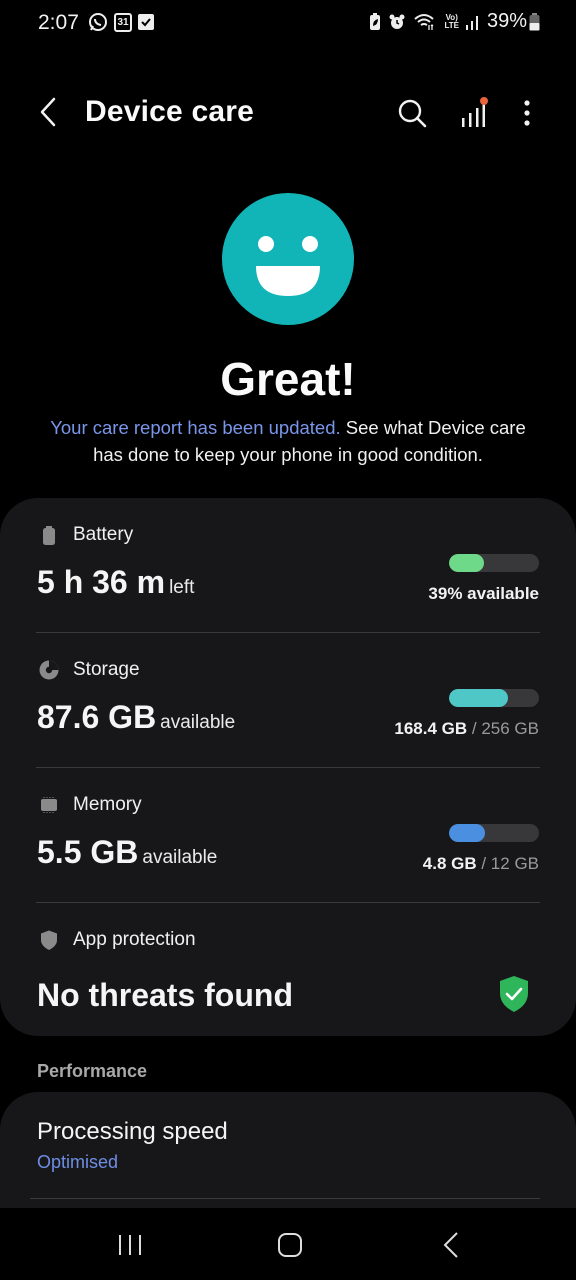  Describe the element at coordinates (471, 22) in the screenshot. I see `signal-icon` at that location.